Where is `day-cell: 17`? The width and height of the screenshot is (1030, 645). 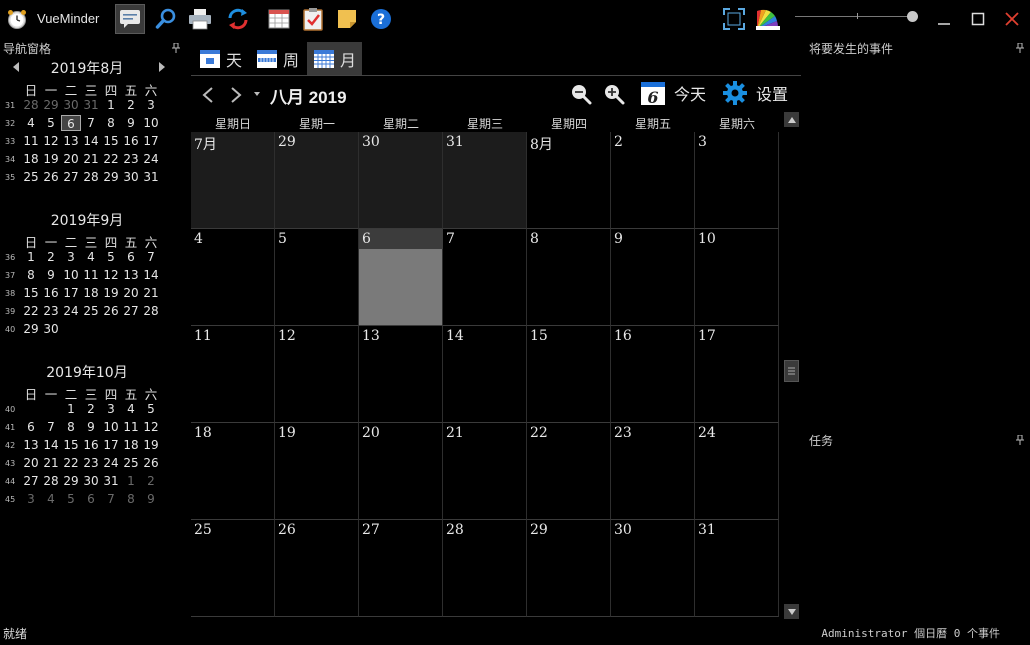
day-cell: 17 is located at coordinates (737, 374).